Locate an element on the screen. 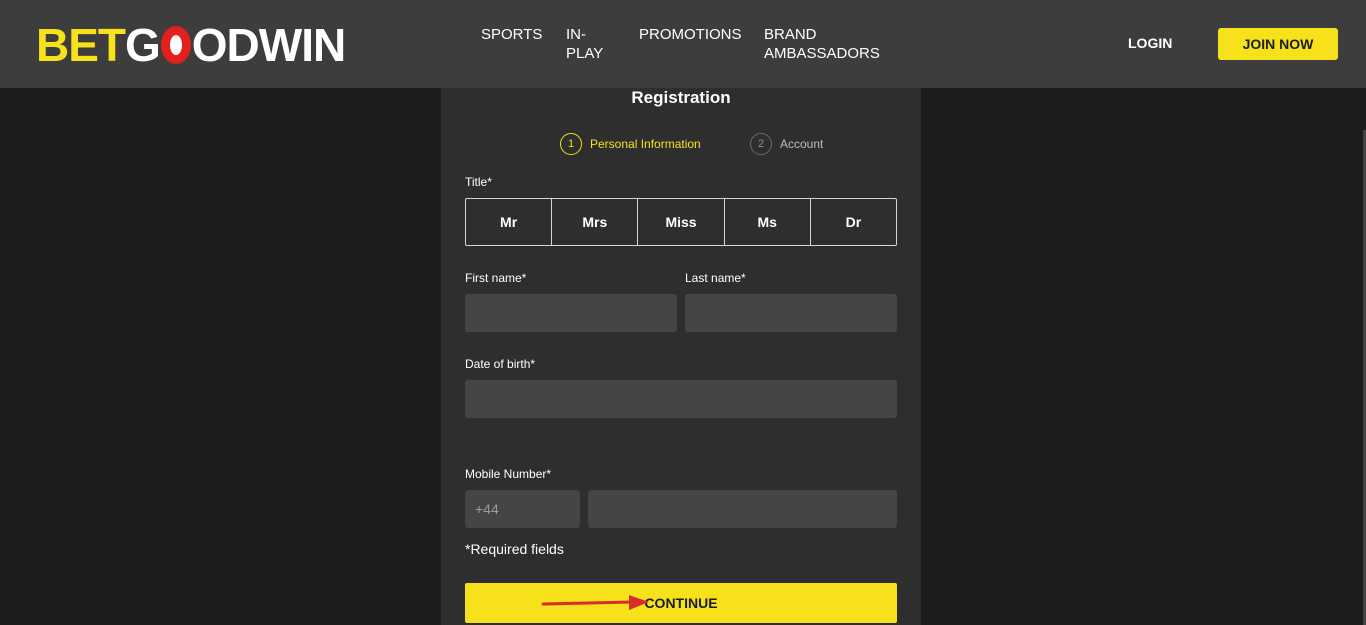 The height and width of the screenshot is (625, 1366). title-option-mr: Mr is located at coordinates (509, 222).